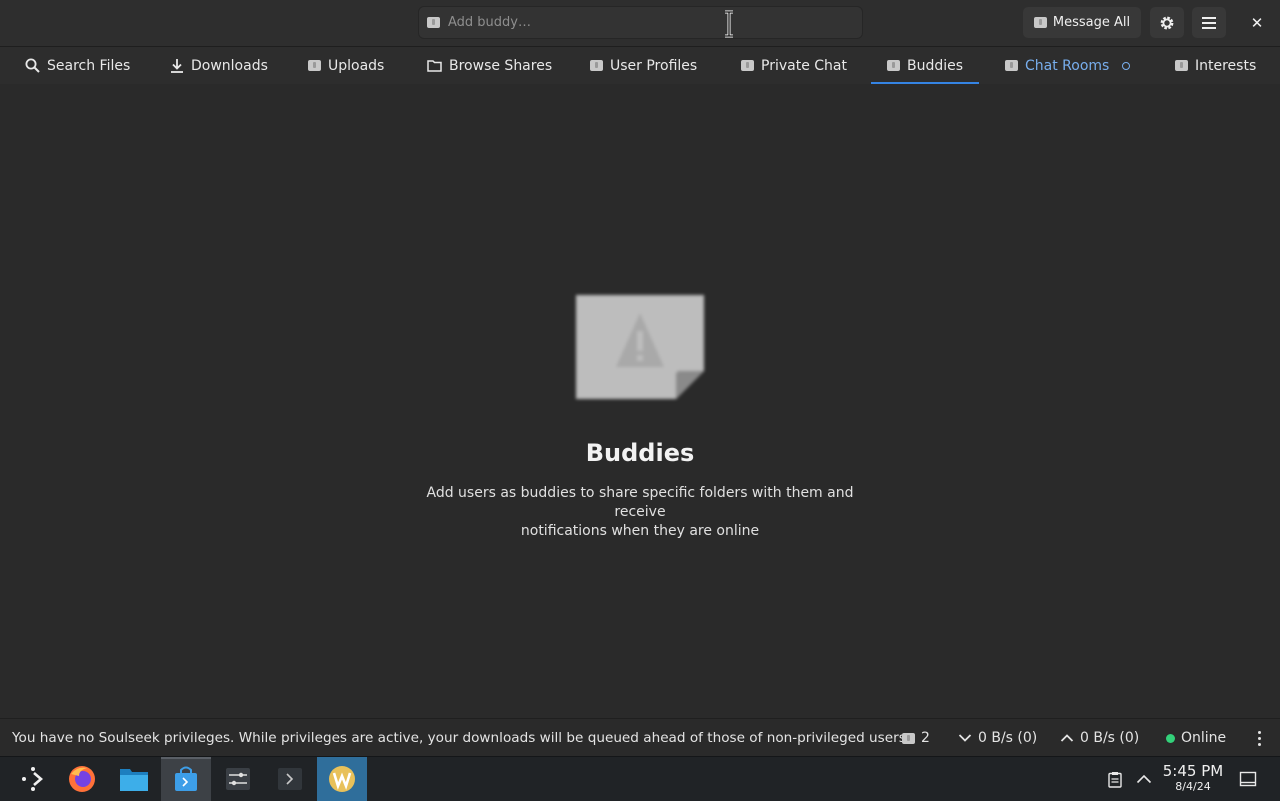  I want to click on tab-search-files: Search Files, so click(77, 65).